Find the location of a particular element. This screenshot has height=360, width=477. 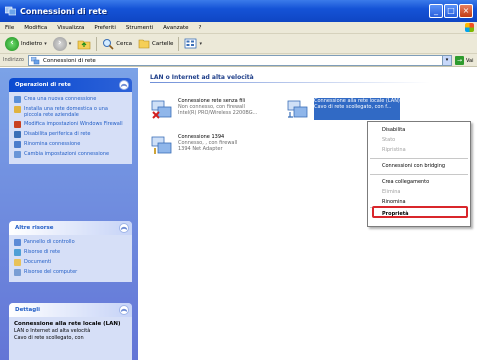

task-disable-device: Disabilita periferica di rete is located at coordinates (70, 134).